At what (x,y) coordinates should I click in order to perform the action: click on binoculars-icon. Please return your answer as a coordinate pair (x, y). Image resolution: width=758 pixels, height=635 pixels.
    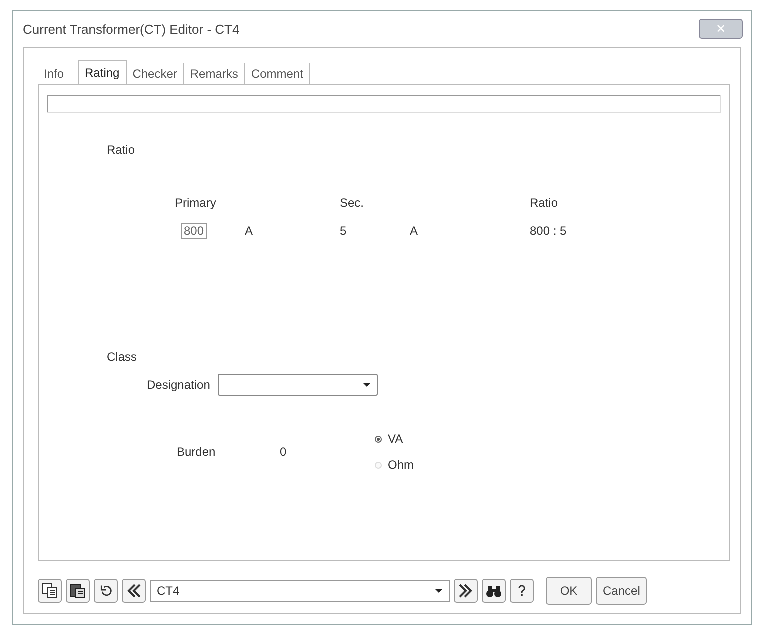
    Looking at the image, I should click on (494, 591).